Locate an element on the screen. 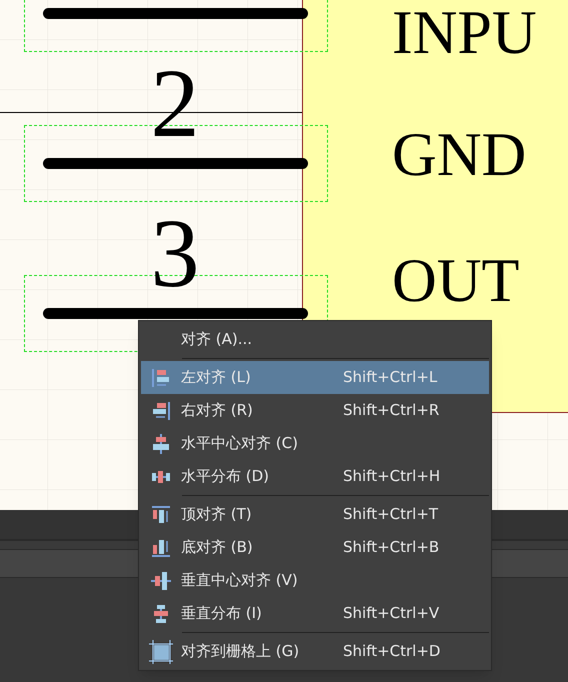 This screenshot has width=568, height=682. menu-item-label: 水平分布 (D) is located at coordinates (225, 477).